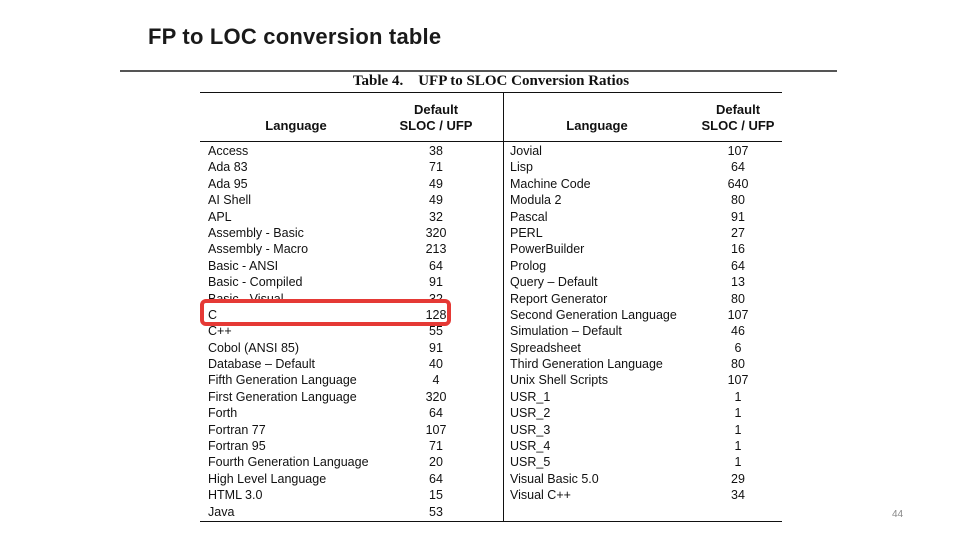 The height and width of the screenshot is (540, 960). I want to click on left-language-cell: Fortran 95, so click(237, 446).